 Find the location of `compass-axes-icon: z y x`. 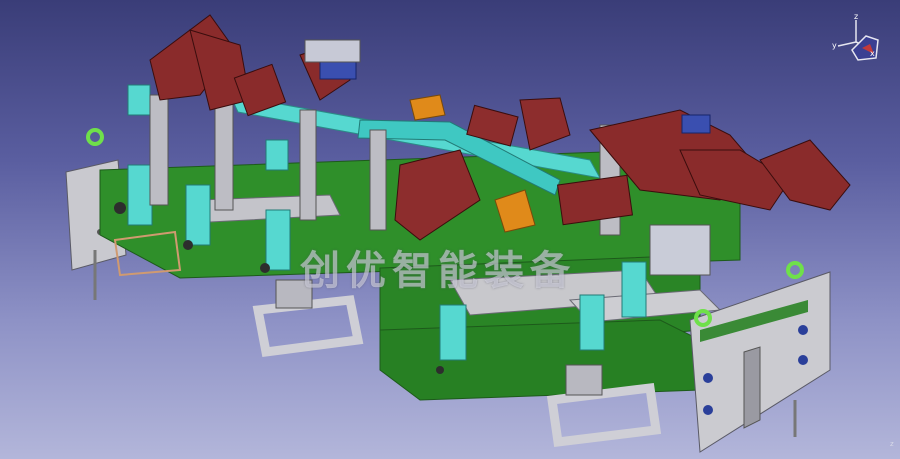

compass-axes-icon: z y x is located at coordinates (855, 36).